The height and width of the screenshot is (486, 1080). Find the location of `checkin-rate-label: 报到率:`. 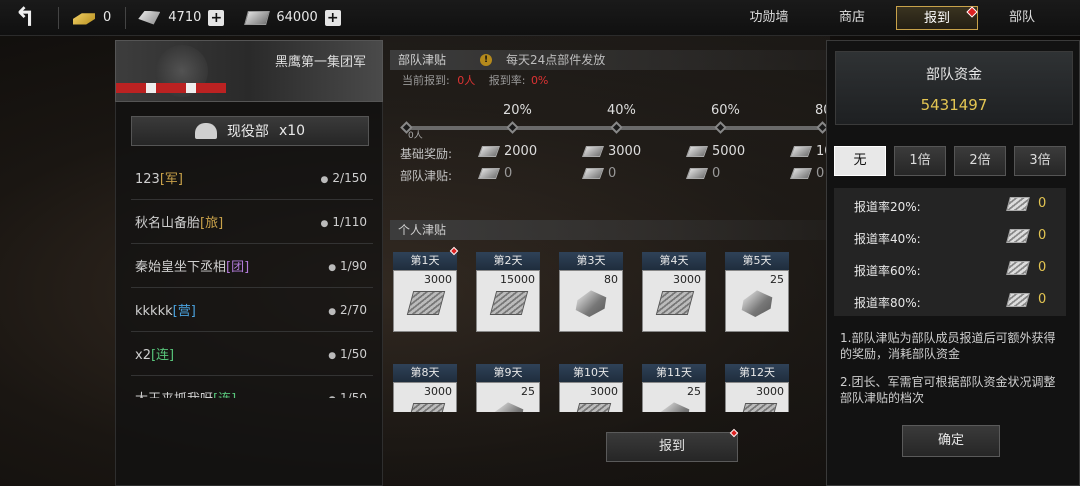

checkin-rate-label: 报到率: is located at coordinates (507, 80).